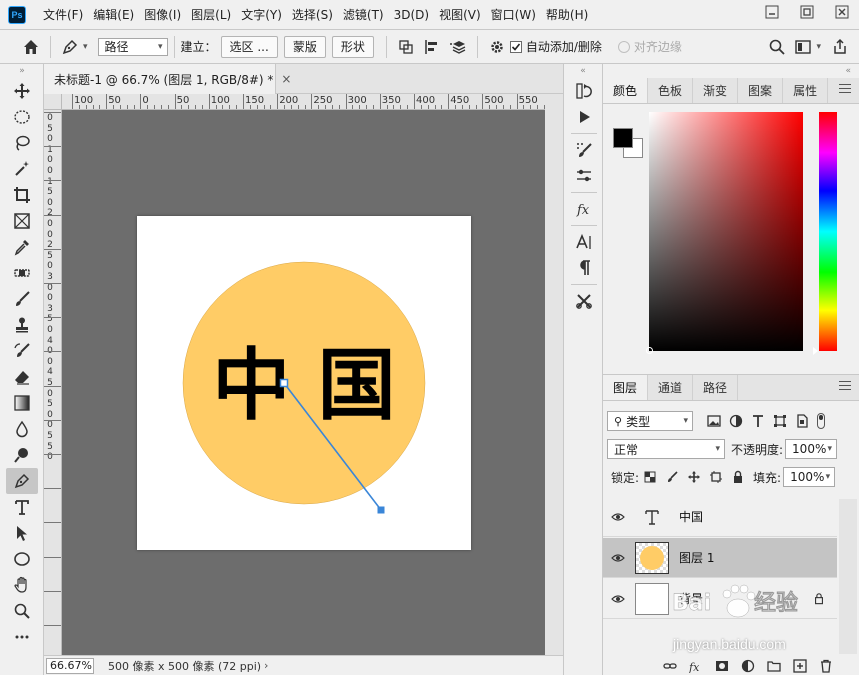 The width and height of the screenshot is (859, 675). Describe the element at coordinates (352, 46) in the screenshot. I see `make-shape-button: 形状` at that location.